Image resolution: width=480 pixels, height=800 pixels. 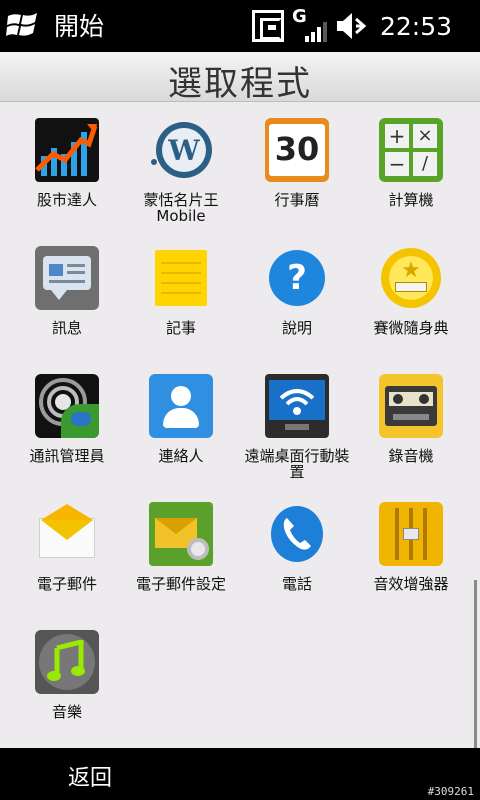 I want to click on app-item: 遠端桌面行動裝置, so click(x=297, y=427).